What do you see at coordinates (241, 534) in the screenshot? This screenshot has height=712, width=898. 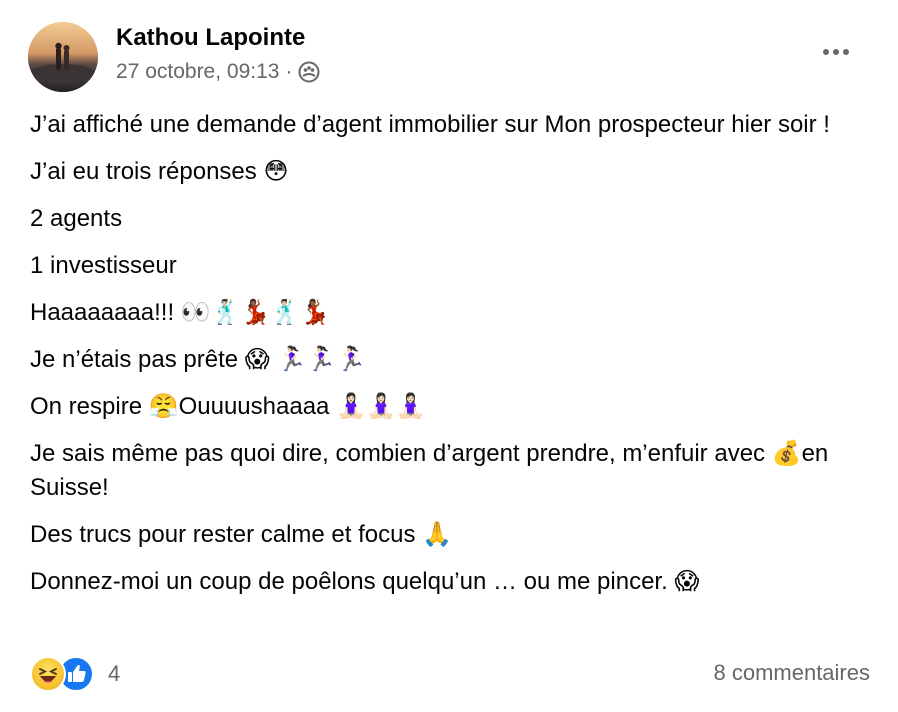 I see `post-paragraph: Des trucs pour rester calme et focus 🙏` at bounding box center [241, 534].